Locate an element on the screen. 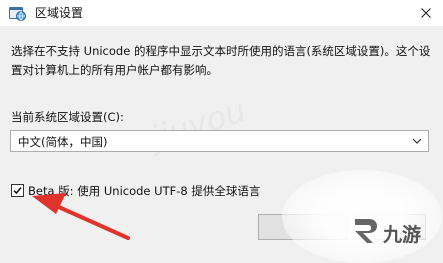  locale-dropdown: 中文(简体，中国) is located at coordinates (219, 141).